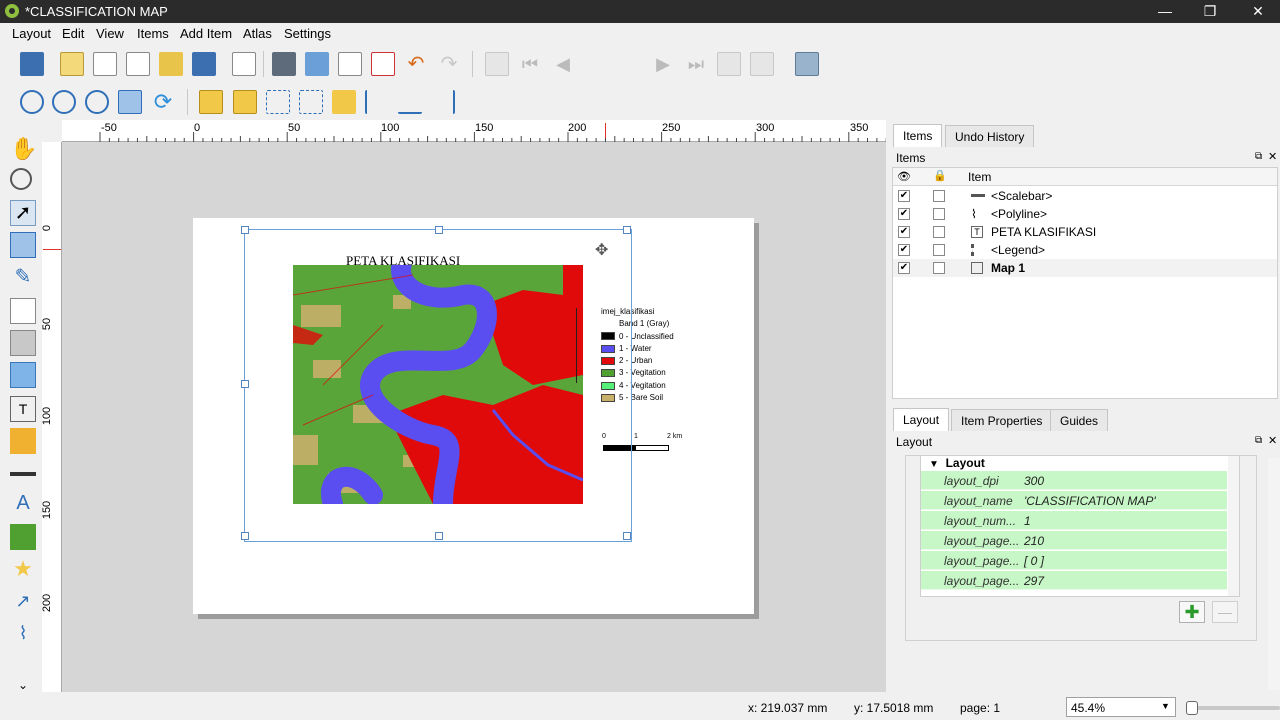 The image size is (1280, 720). What do you see at coordinates (317, 64) in the screenshot?
I see `export-image-icon` at bounding box center [317, 64].